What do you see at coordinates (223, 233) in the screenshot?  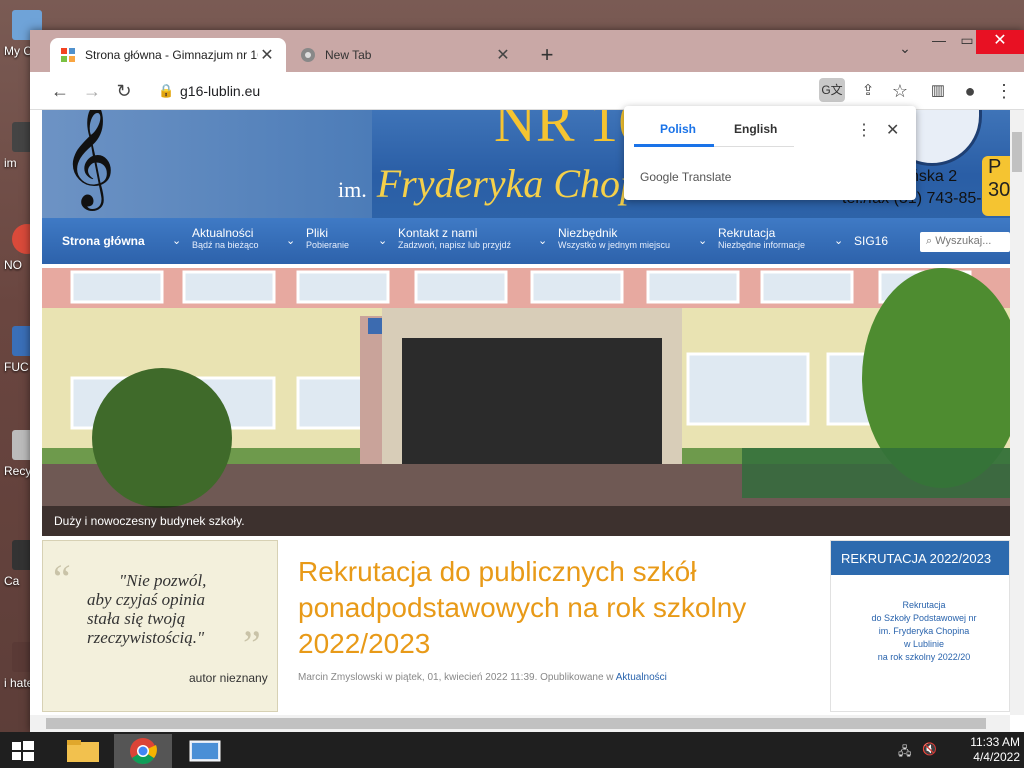 I see `nav-label: Aktualności` at bounding box center [223, 233].